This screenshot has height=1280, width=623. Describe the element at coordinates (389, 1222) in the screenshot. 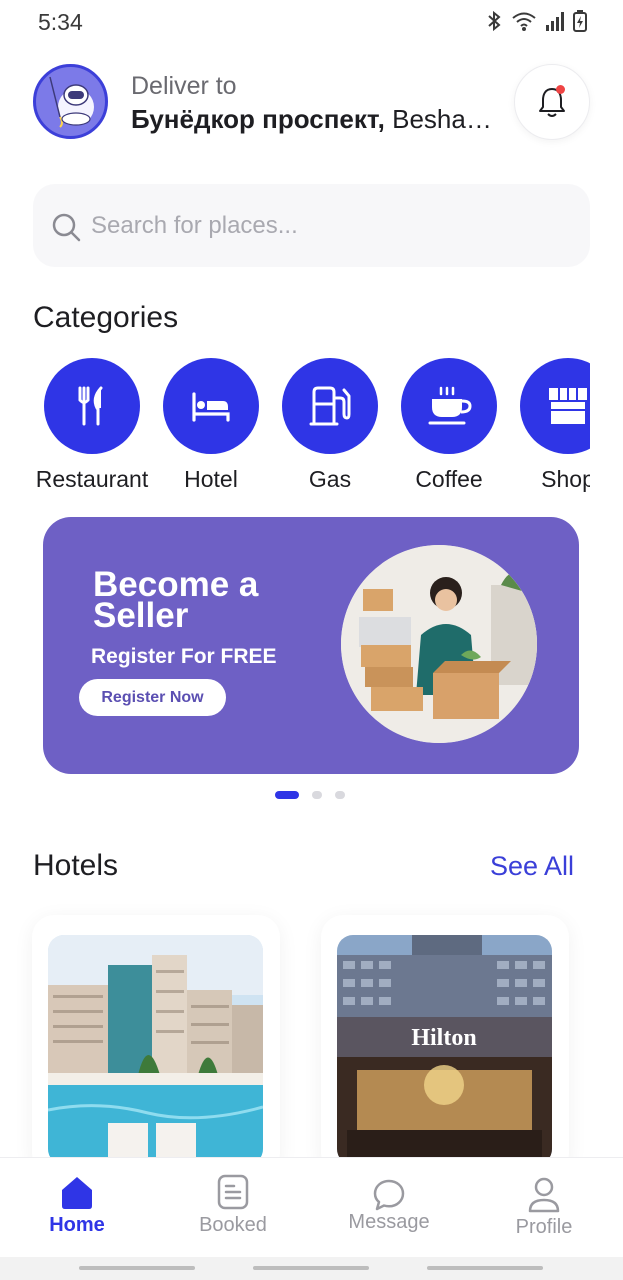

I see `nav-label: Message` at that location.